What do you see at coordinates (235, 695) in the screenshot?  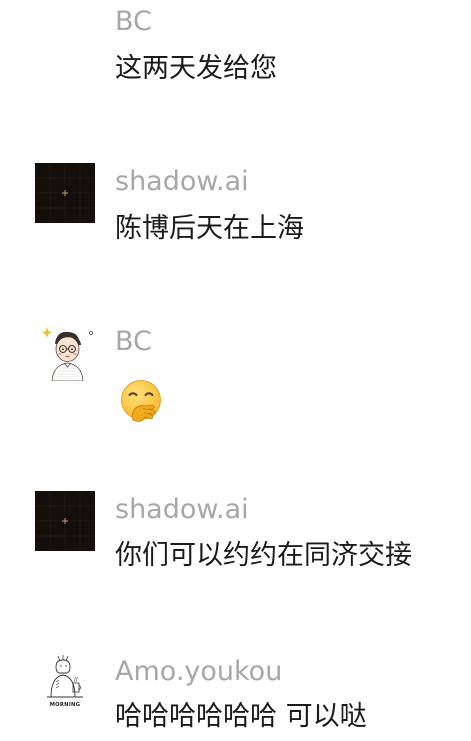 I see `chat-message: MORNING Amo.youkou 哈哈哈哈哈哈 可以哒` at bounding box center [235, 695].